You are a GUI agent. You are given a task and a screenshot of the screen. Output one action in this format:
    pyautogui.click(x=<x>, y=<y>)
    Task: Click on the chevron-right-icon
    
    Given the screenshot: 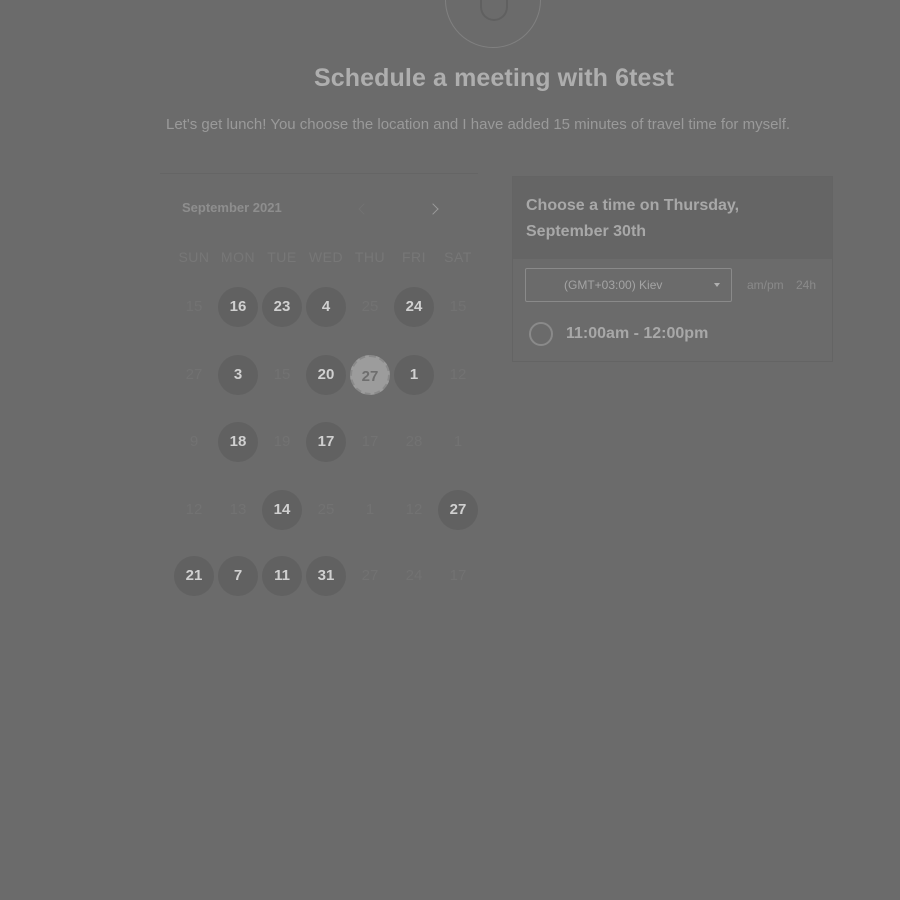 What is the action you would take?
    pyautogui.click(x=434, y=209)
    